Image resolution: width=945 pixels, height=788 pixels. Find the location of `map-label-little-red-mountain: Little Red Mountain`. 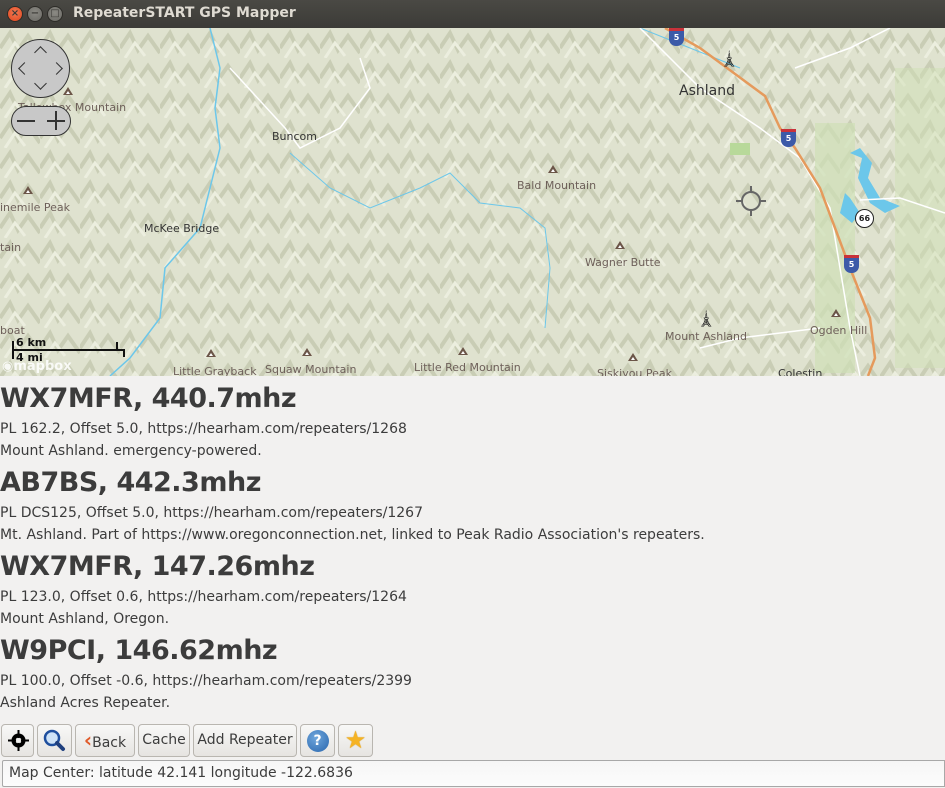

map-label-little-red-mountain: Little Red Mountain is located at coordinates (467, 367).